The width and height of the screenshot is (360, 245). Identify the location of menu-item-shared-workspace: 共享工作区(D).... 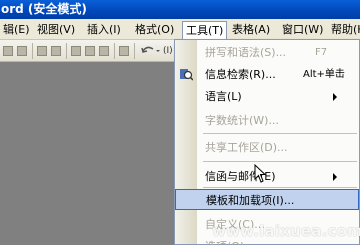
(267, 147).